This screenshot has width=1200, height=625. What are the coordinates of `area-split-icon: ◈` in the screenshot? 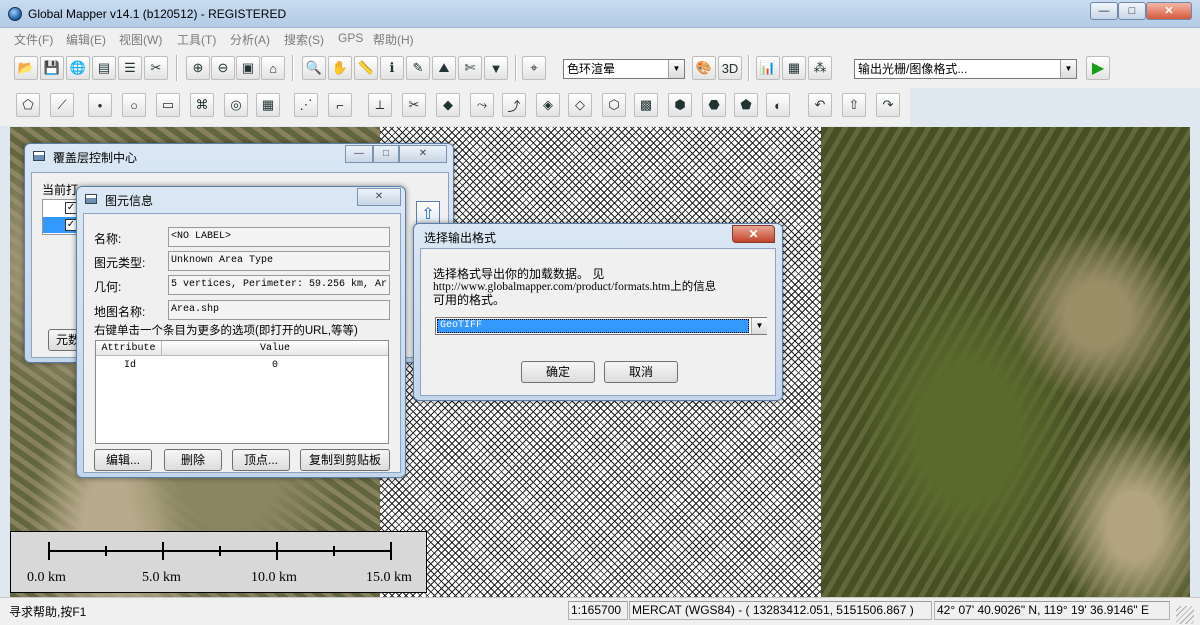 It's located at (548, 105).